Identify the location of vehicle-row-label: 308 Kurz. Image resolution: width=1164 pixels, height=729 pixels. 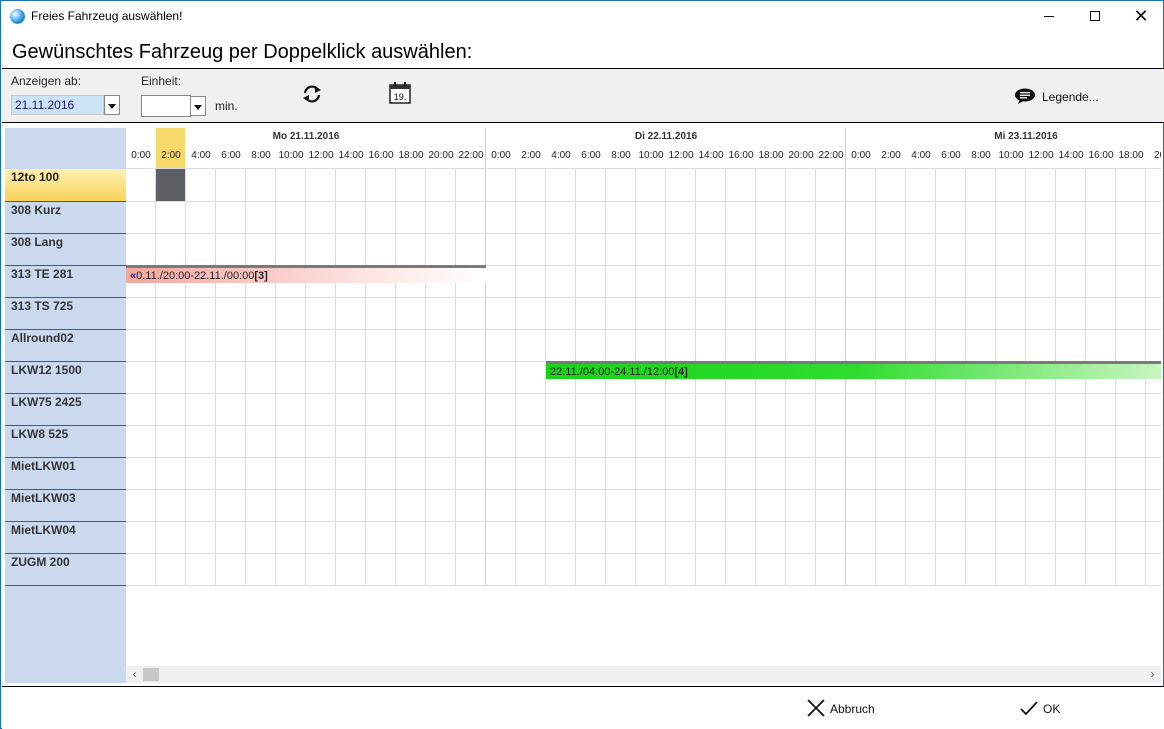
(65, 218).